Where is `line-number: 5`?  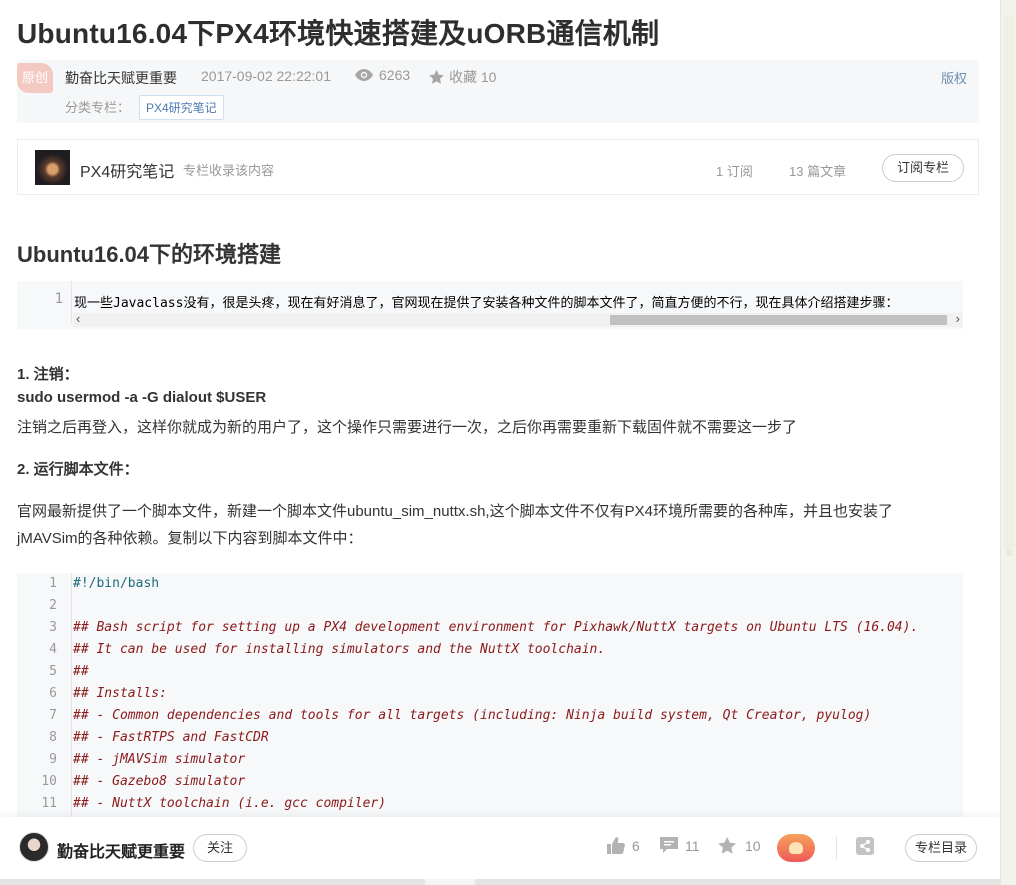
line-number: 5 is located at coordinates (53, 671).